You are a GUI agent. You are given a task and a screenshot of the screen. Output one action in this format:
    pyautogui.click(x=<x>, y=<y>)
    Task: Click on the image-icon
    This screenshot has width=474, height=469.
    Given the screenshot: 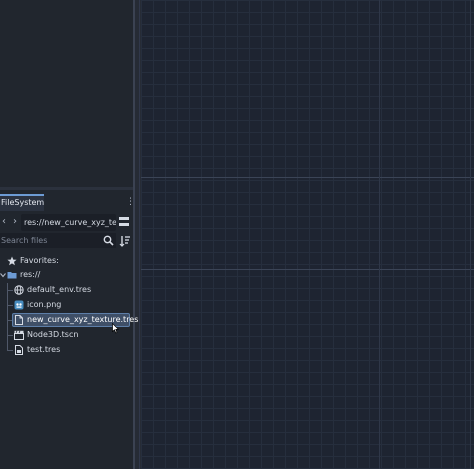 What is the action you would take?
    pyautogui.click(x=19, y=305)
    